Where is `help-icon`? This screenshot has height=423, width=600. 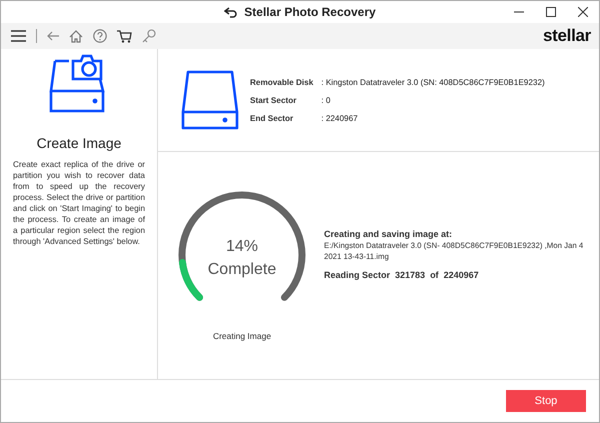
help-icon is located at coordinates (100, 36).